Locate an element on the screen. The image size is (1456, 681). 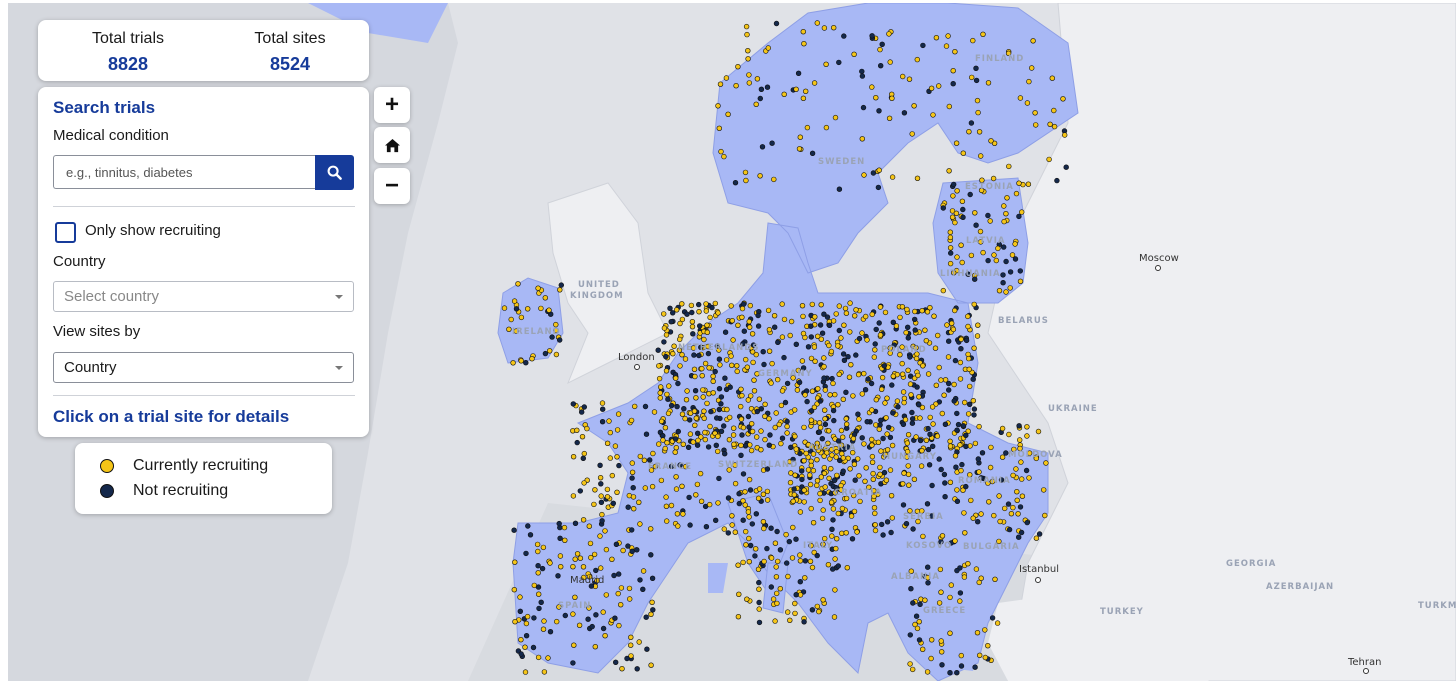
medical-condition-input is located at coordinates (184, 172).